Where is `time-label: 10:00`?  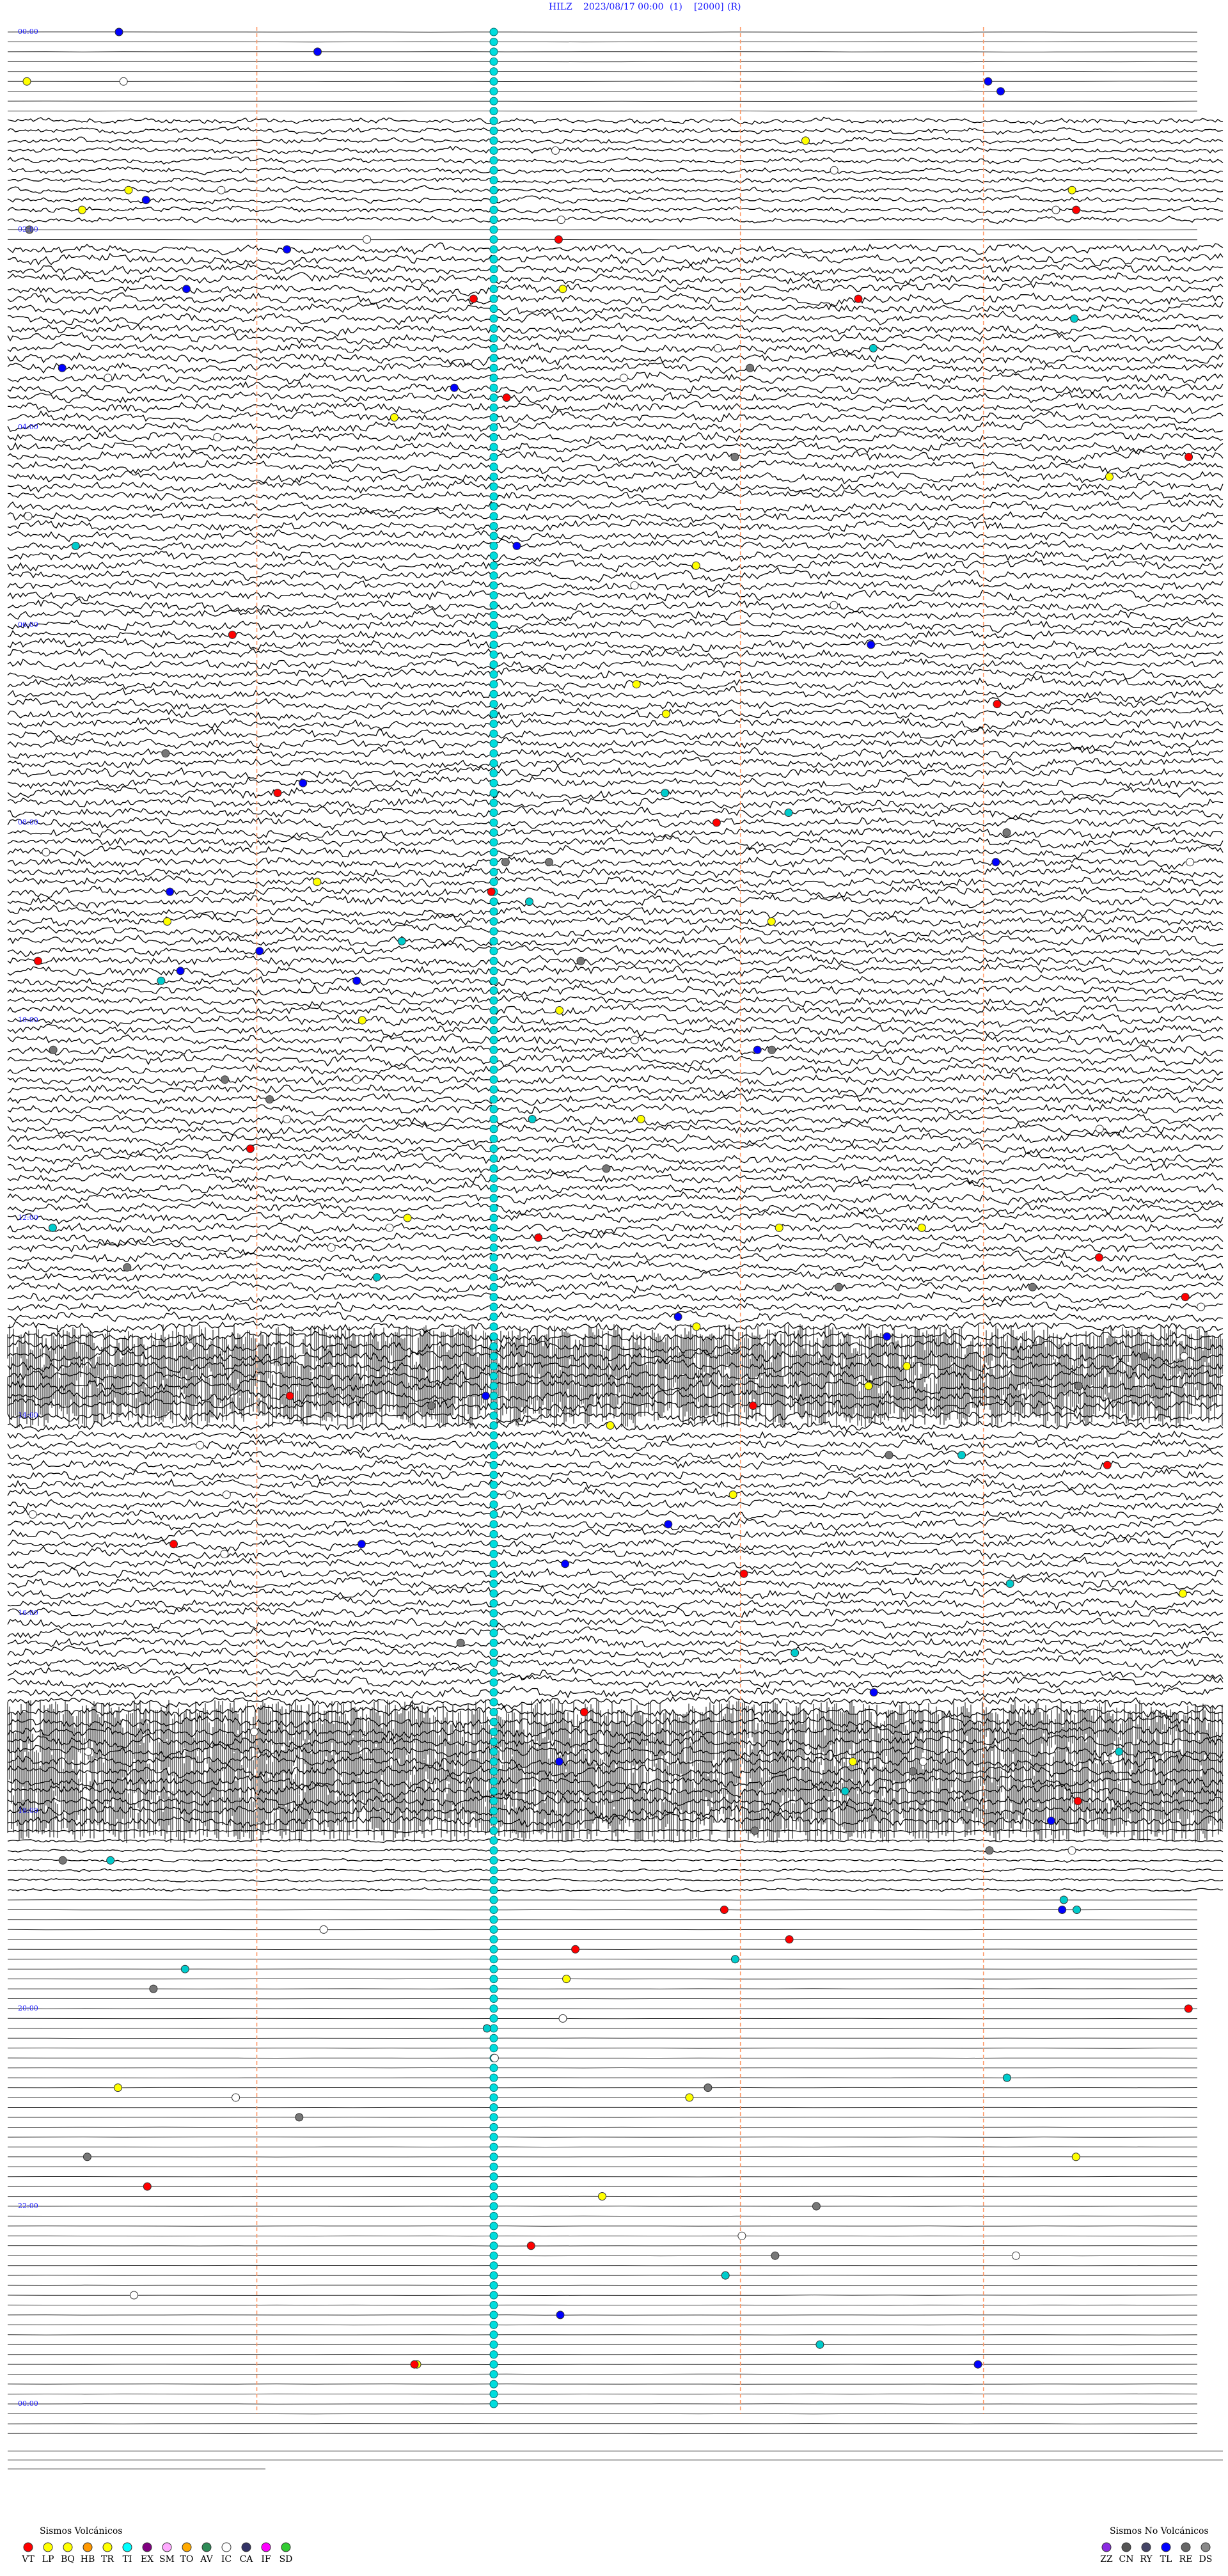
time-label: 10:00 is located at coordinates (28, 1020).